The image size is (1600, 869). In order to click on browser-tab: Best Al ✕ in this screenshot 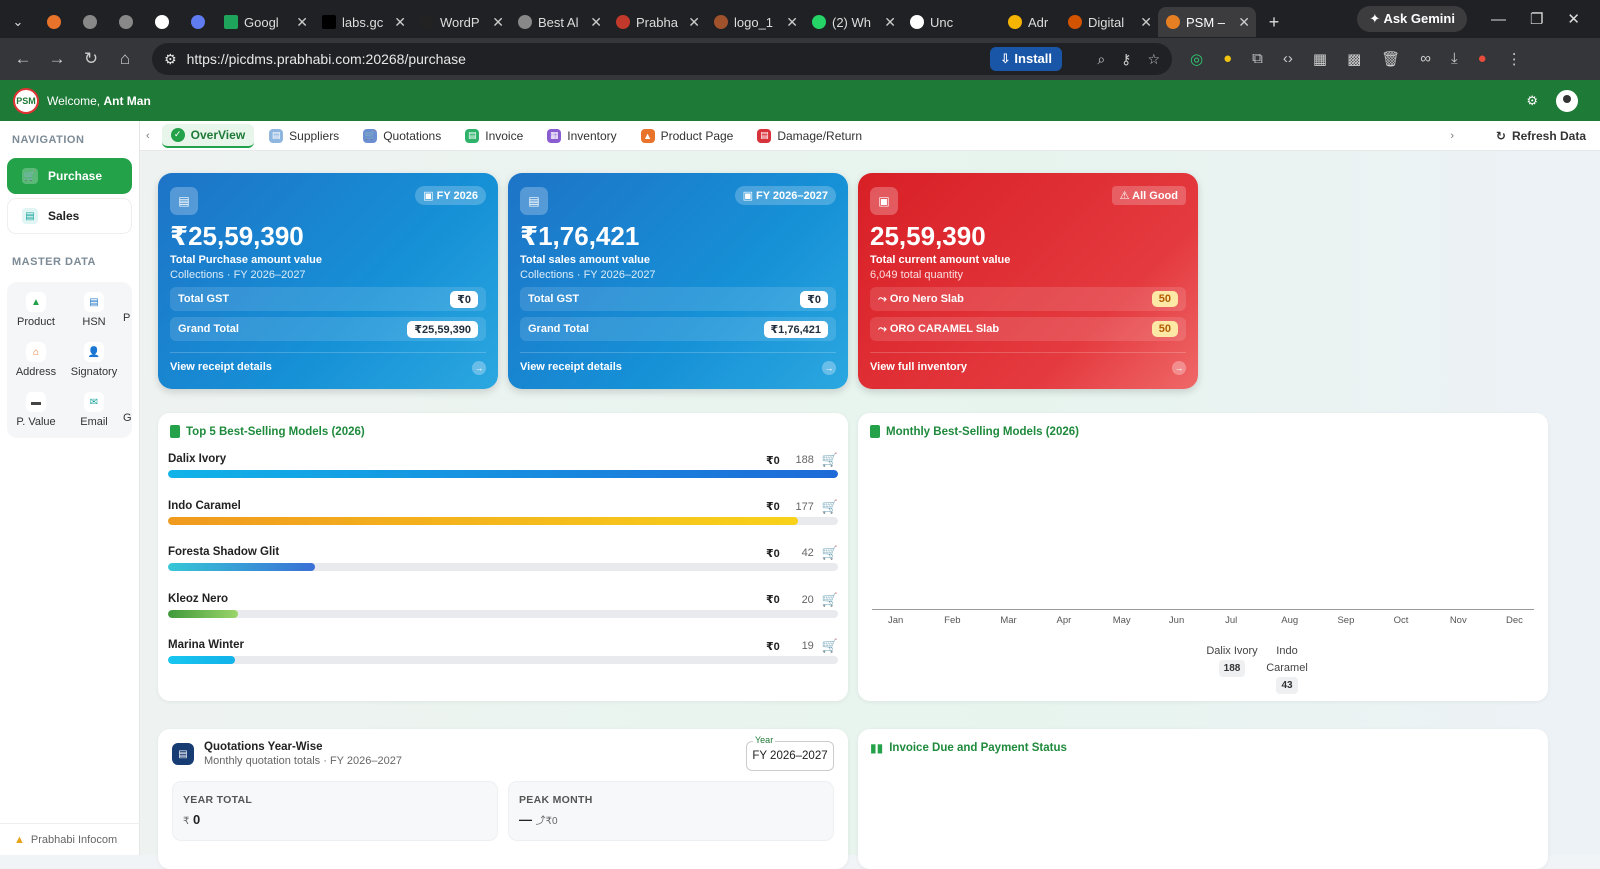, I will do `click(559, 22)`.